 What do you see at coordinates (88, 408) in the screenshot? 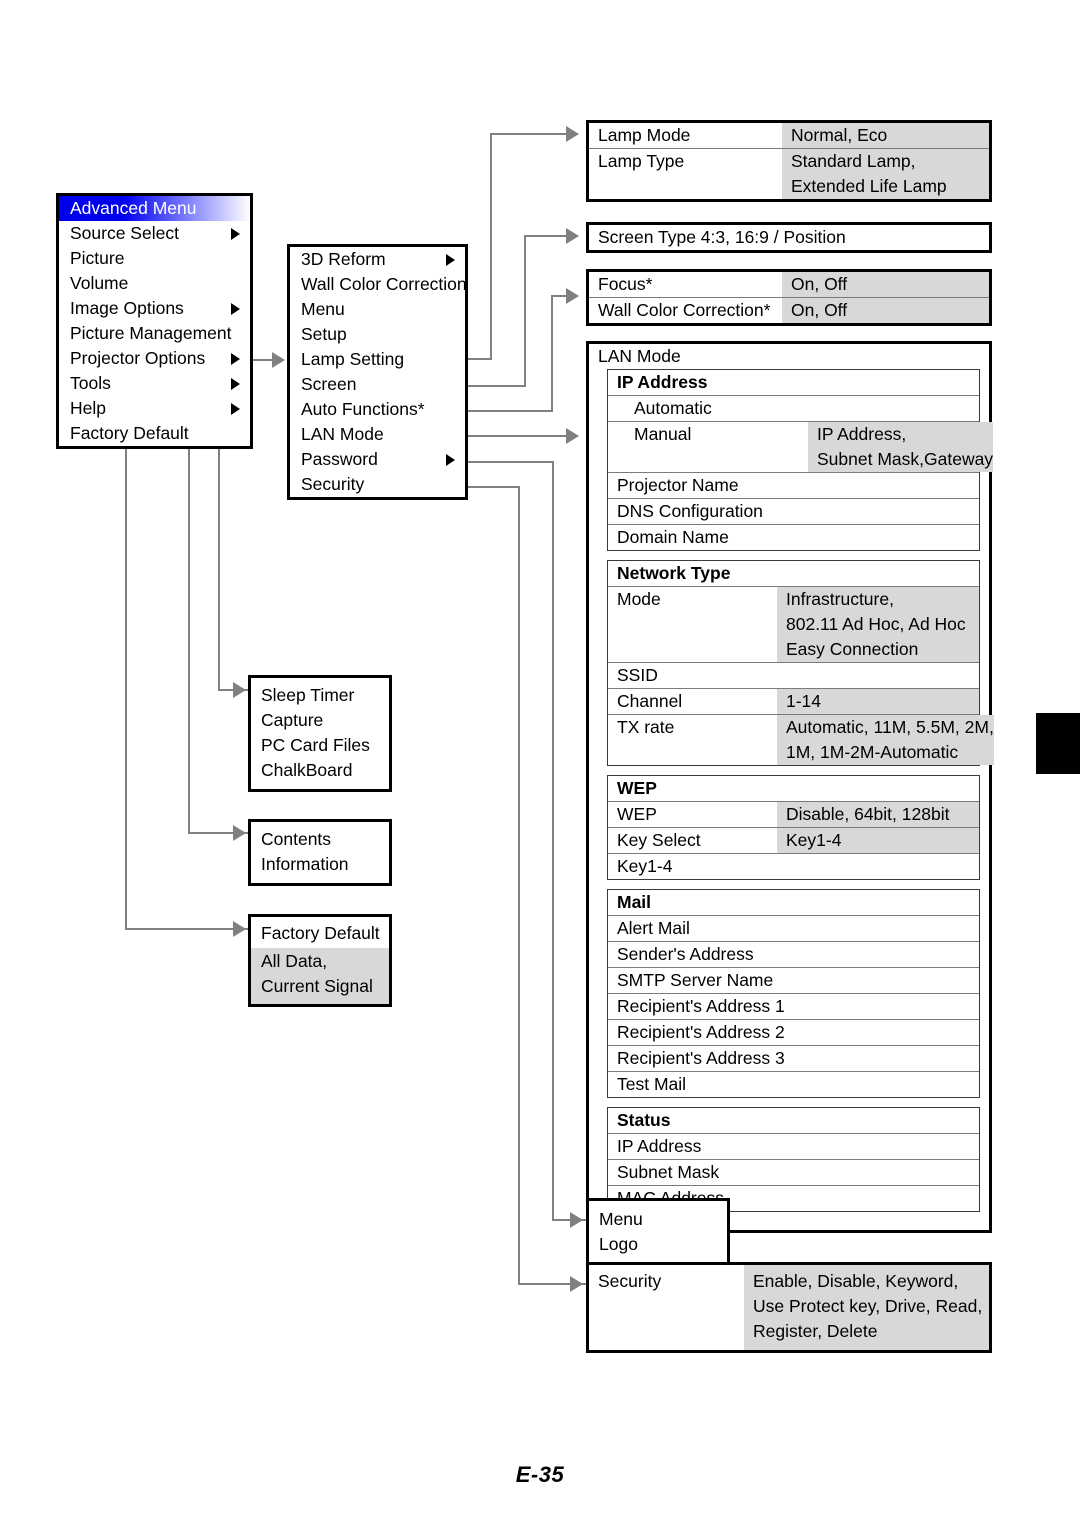
I see `menu-item-label: Help` at bounding box center [88, 408].